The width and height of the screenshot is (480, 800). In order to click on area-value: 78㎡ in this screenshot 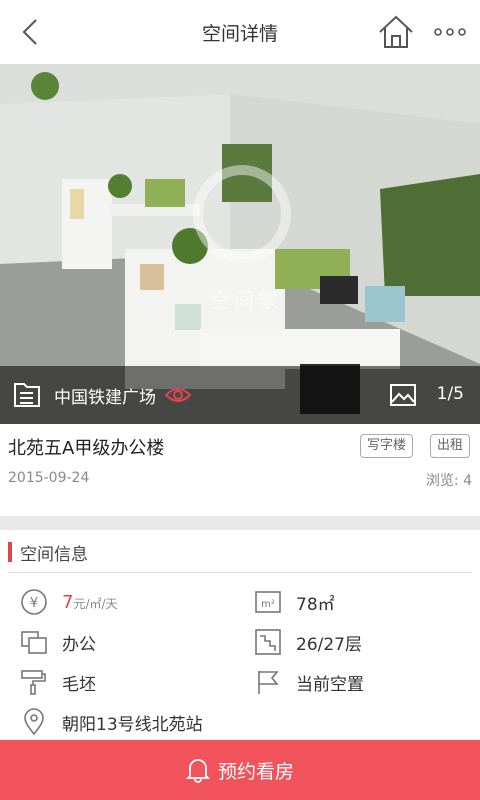, I will do `click(315, 604)`.